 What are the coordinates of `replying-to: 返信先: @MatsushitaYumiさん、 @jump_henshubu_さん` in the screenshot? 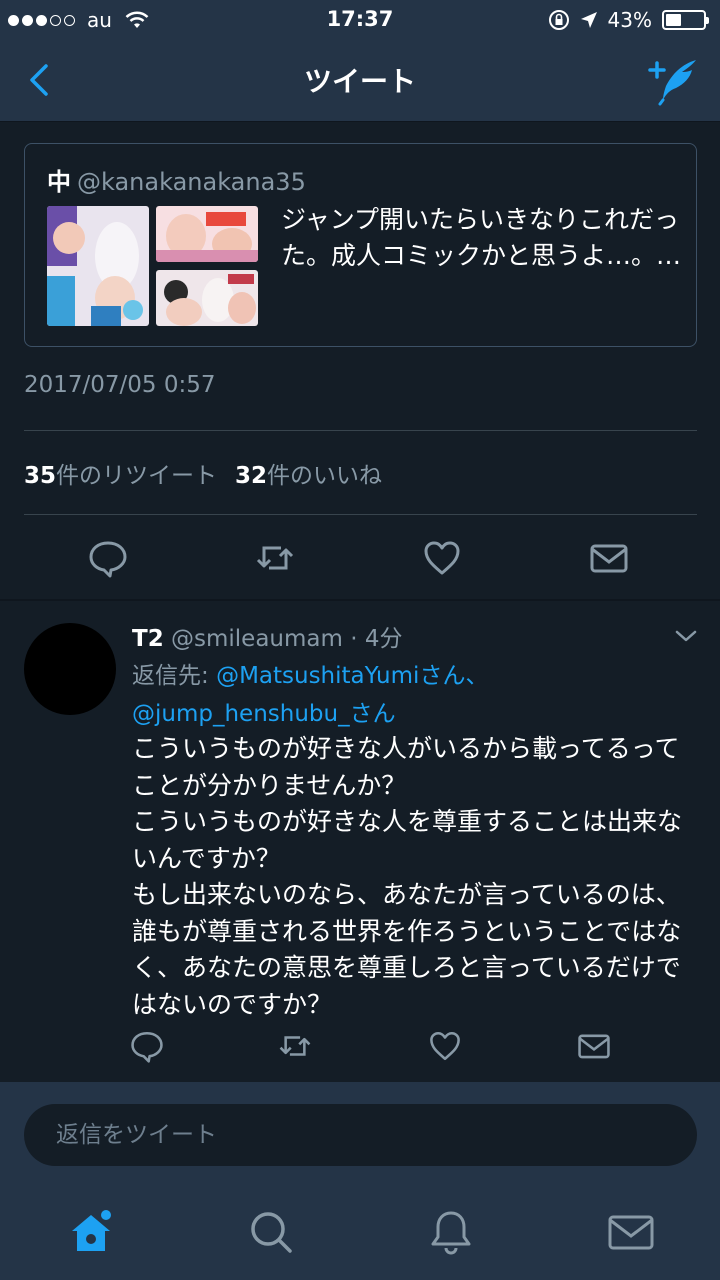 It's located at (417, 695).